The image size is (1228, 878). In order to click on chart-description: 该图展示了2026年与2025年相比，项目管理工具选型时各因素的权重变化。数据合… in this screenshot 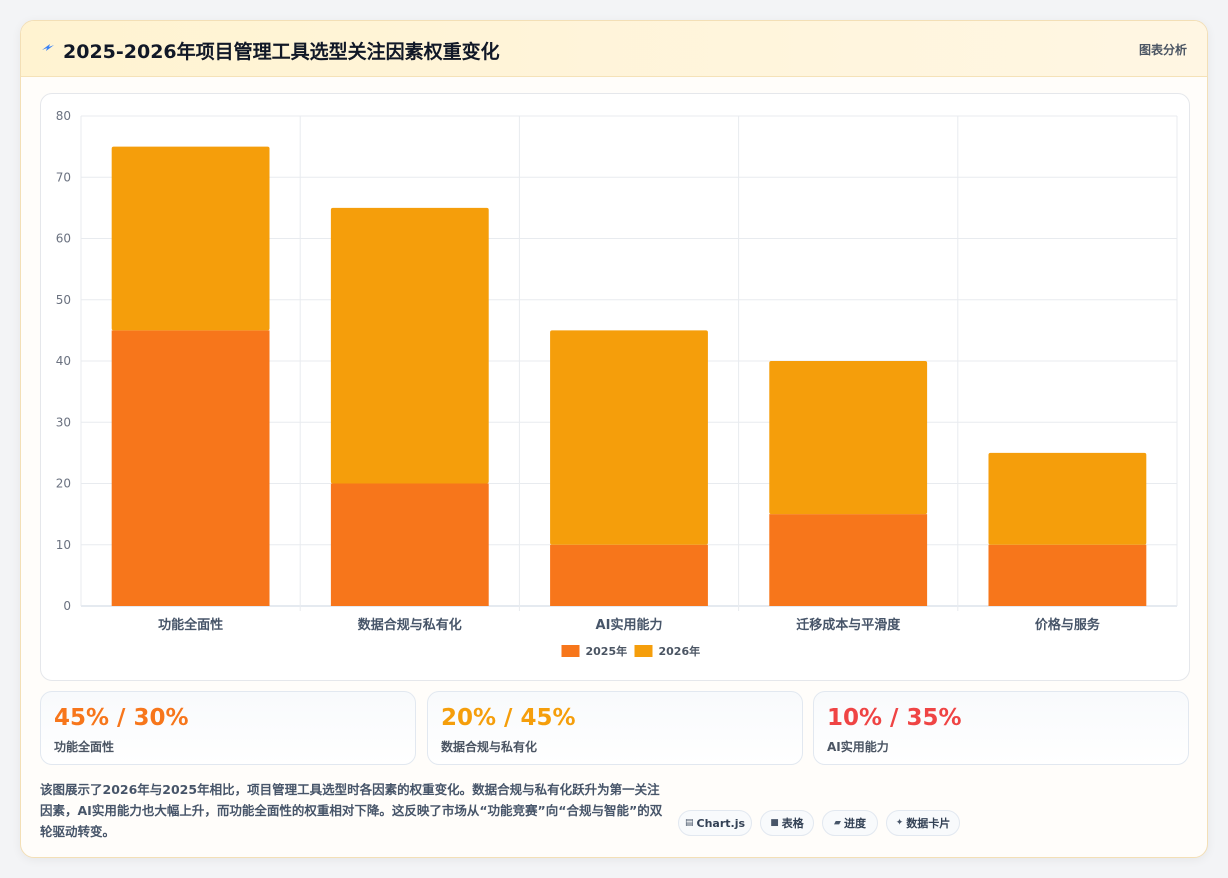, I will do `click(351, 810)`.